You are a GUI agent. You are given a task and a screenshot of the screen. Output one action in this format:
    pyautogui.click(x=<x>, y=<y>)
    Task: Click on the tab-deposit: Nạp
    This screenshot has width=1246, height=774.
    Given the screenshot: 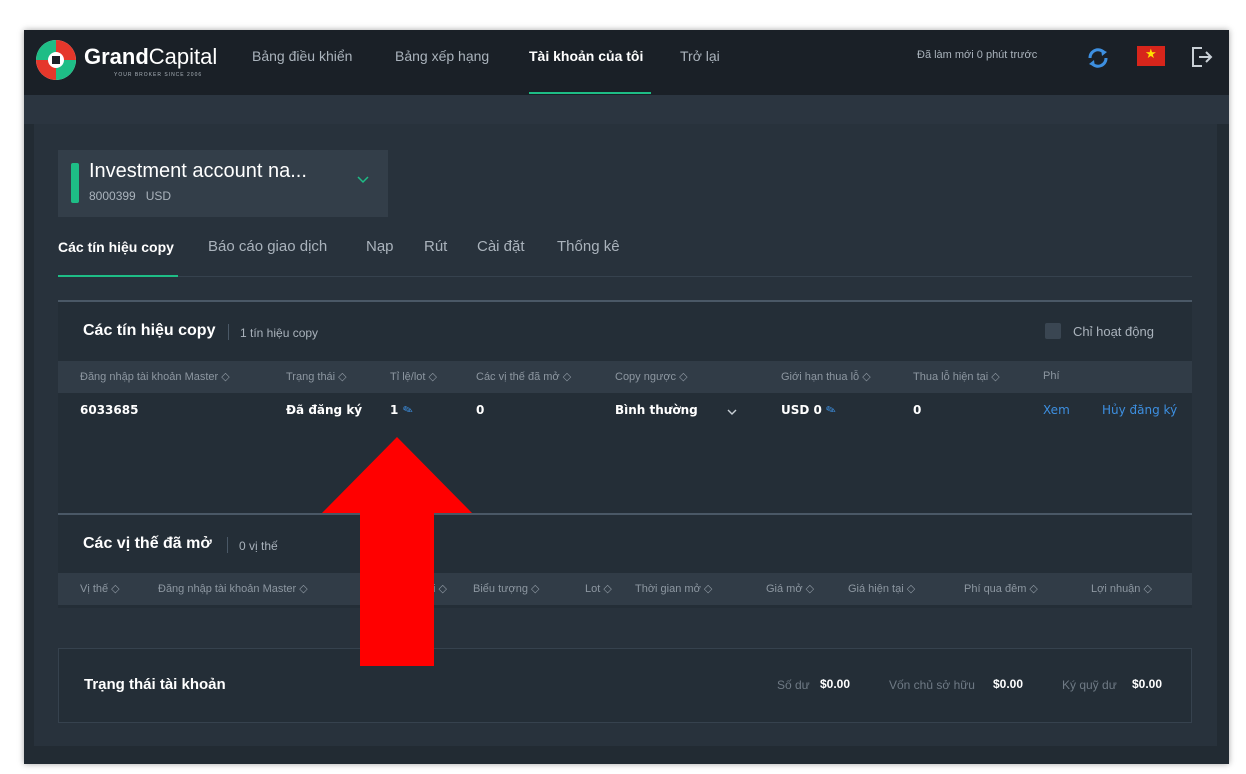 What is the action you would take?
    pyautogui.click(x=380, y=246)
    